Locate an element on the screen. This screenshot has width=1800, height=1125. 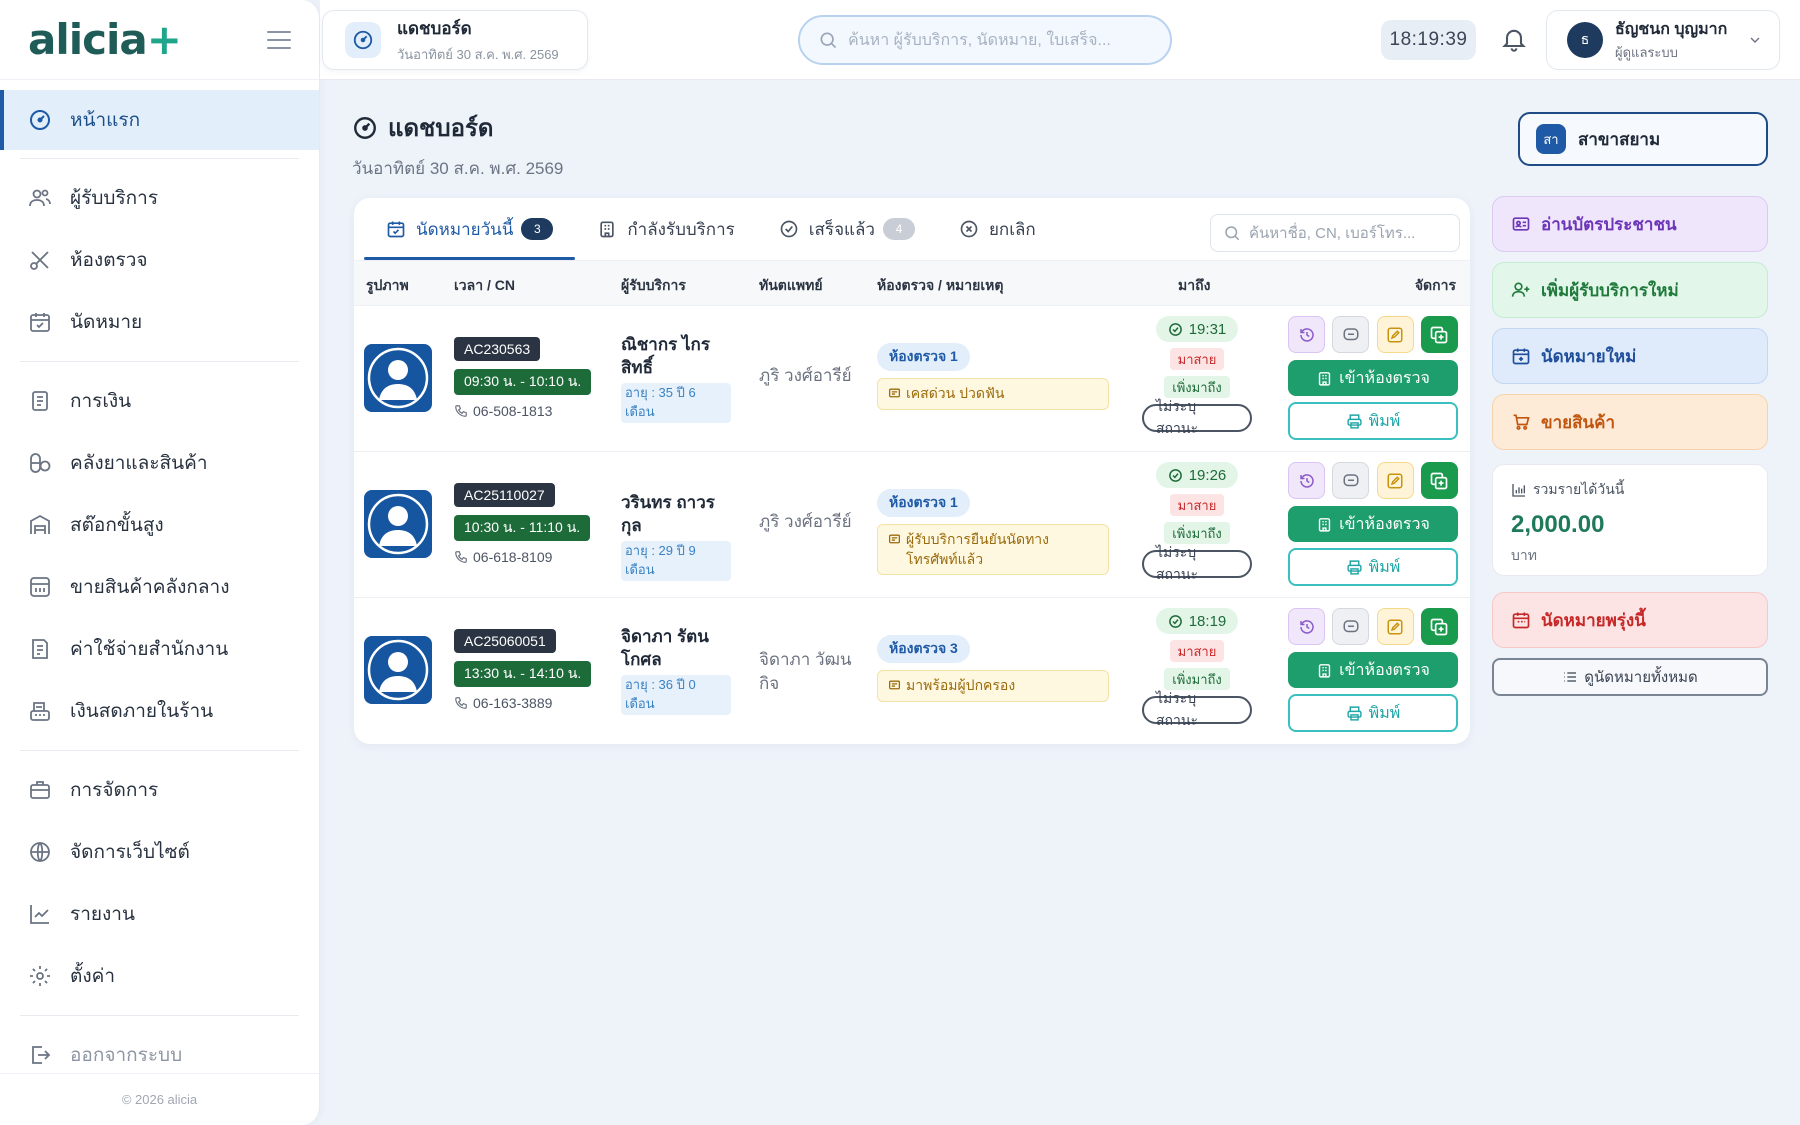
branch-name: สาขาสยาม is located at coordinates (1619, 139).